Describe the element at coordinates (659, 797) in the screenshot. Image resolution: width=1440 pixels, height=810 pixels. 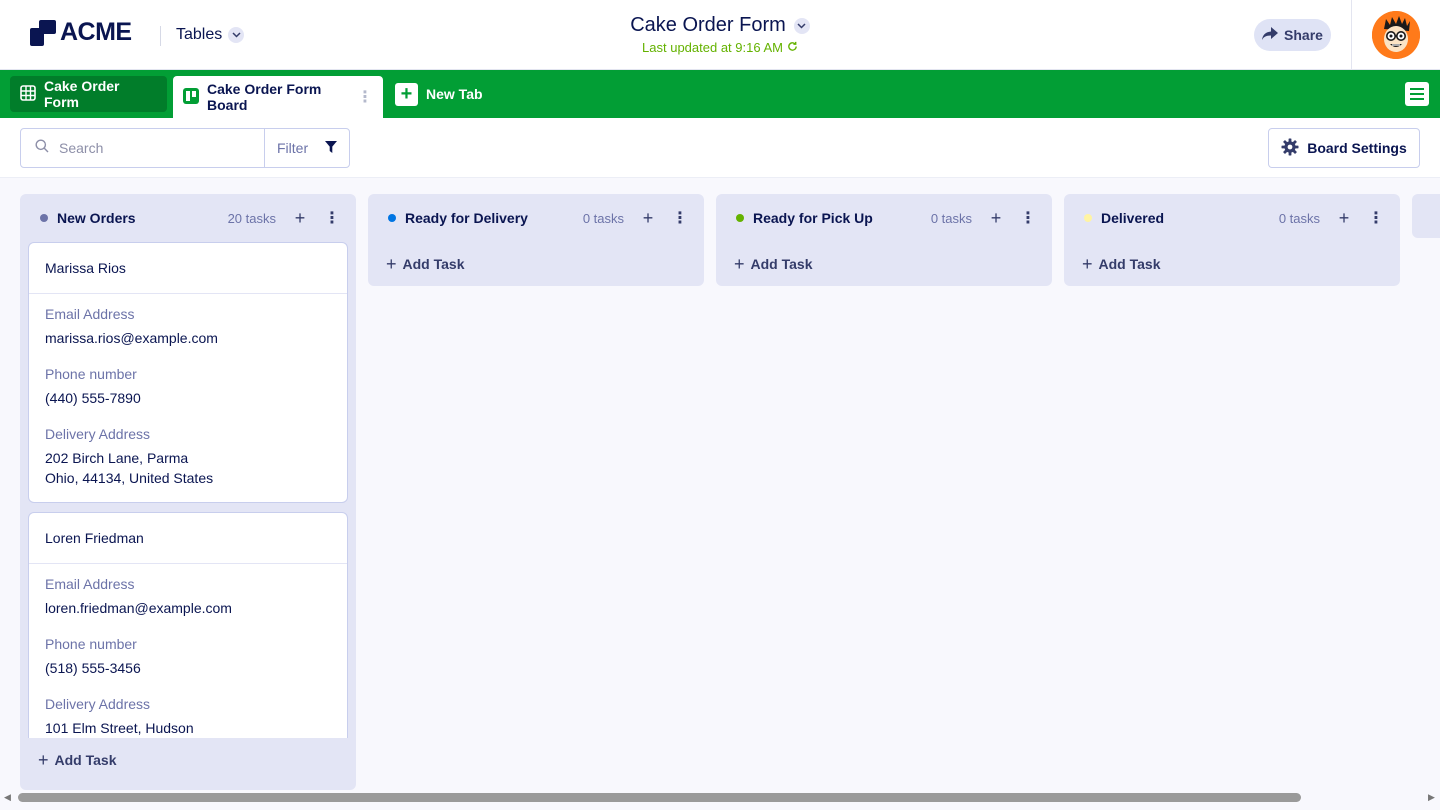
I see `scrollbar-thumb` at that location.